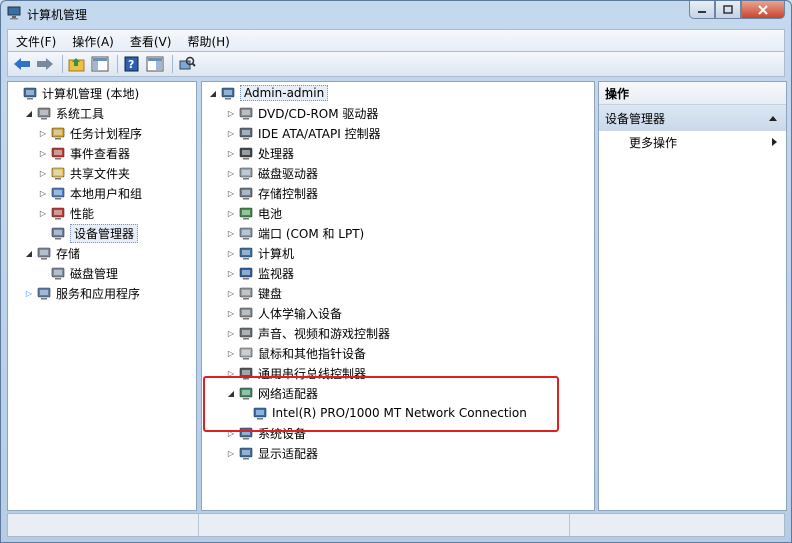  I want to click on device-label: 人体学输入设备, so click(300, 313).